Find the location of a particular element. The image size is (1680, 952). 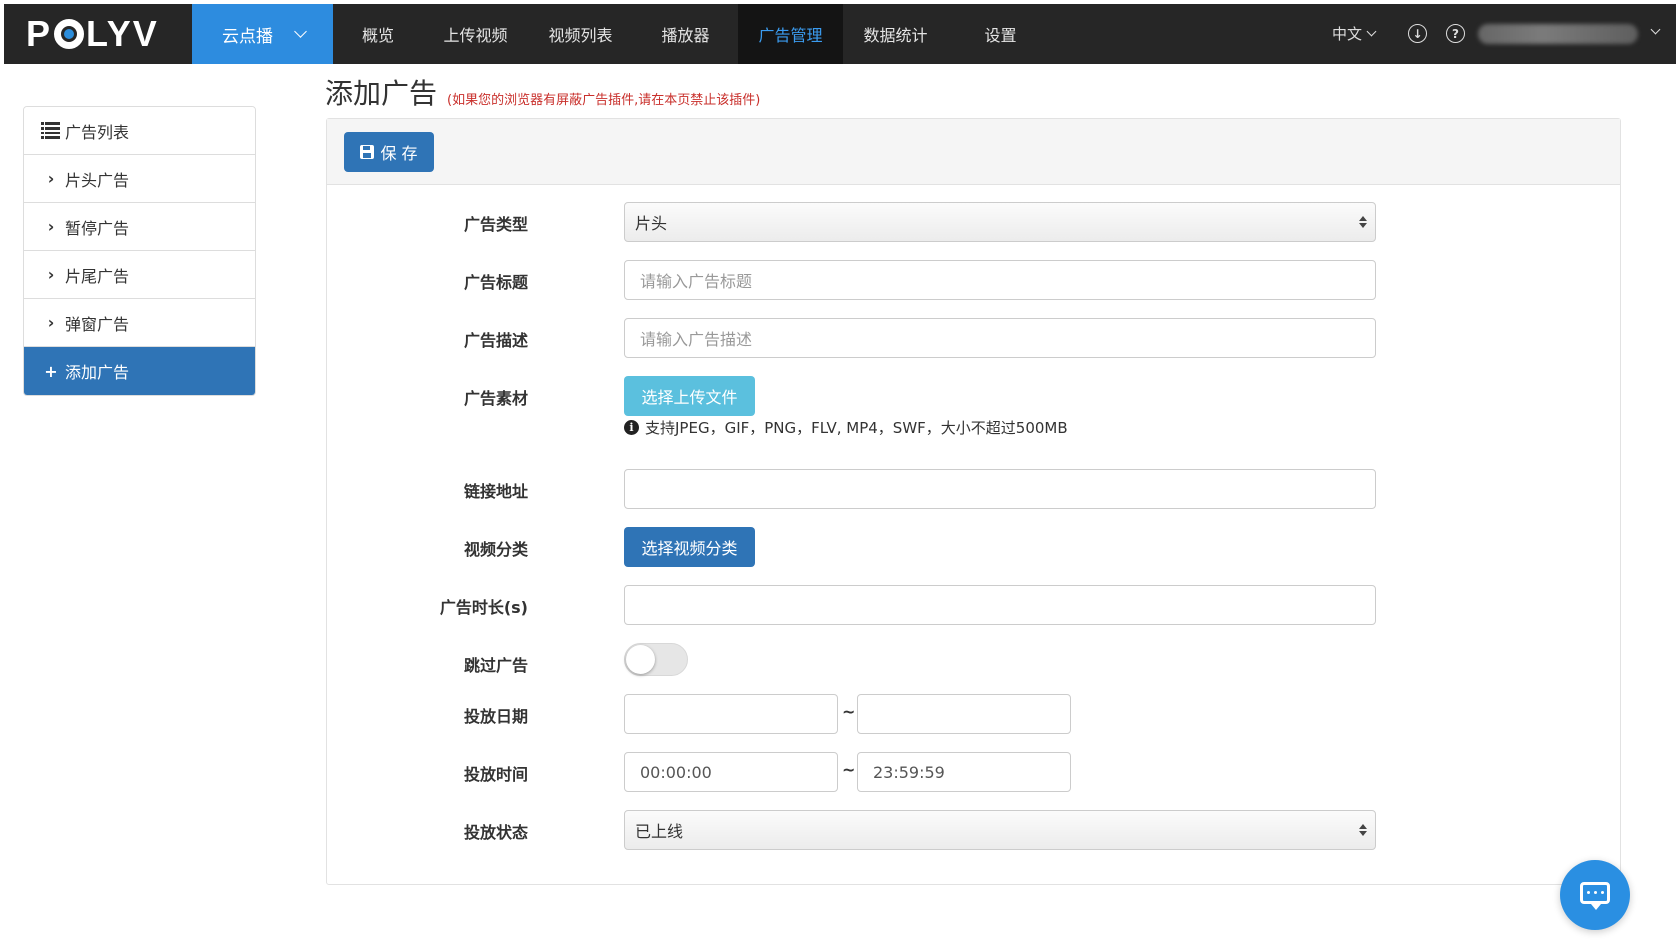

time-label: 投放时间 is located at coordinates (495, 774).